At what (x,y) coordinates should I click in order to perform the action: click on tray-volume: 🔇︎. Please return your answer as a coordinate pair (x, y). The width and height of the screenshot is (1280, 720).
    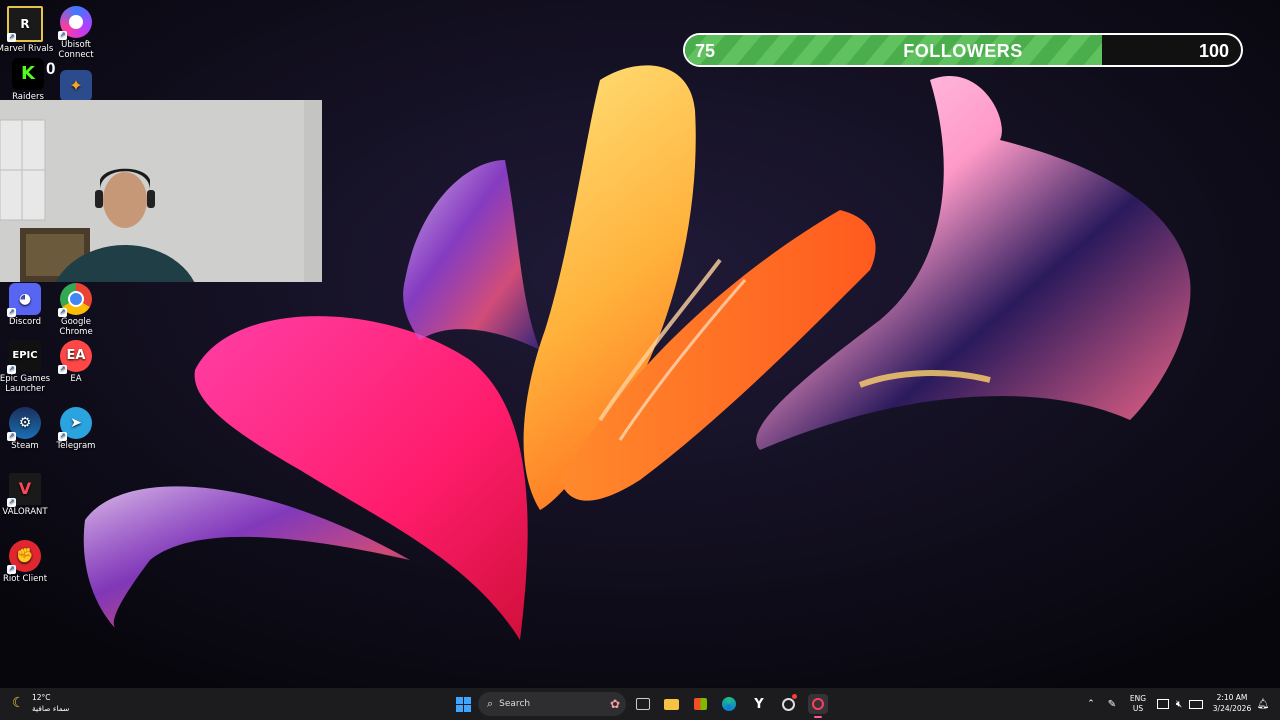
    Looking at the image, I should click on (1179, 704).